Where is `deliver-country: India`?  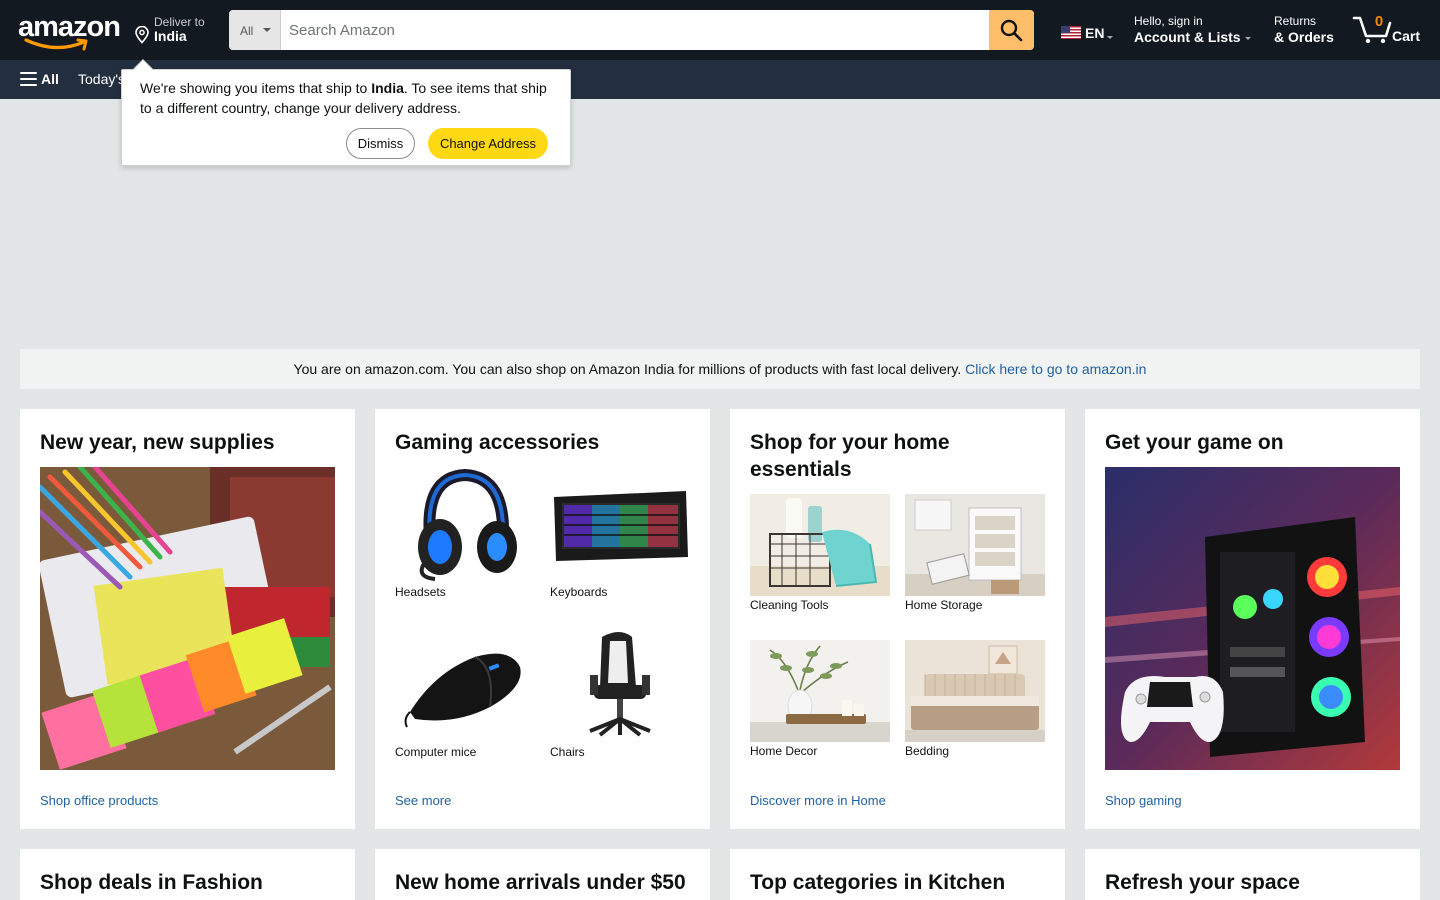 deliver-country: India is located at coordinates (170, 36).